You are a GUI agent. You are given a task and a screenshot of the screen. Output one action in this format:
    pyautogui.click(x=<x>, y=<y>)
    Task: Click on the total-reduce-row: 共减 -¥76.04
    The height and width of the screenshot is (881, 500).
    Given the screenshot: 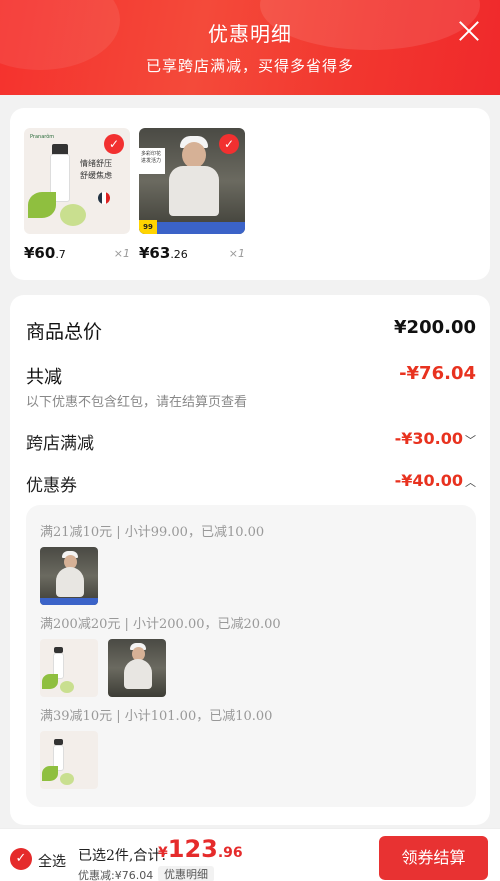 What is the action you would take?
    pyautogui.click(x=251, y=375)
    